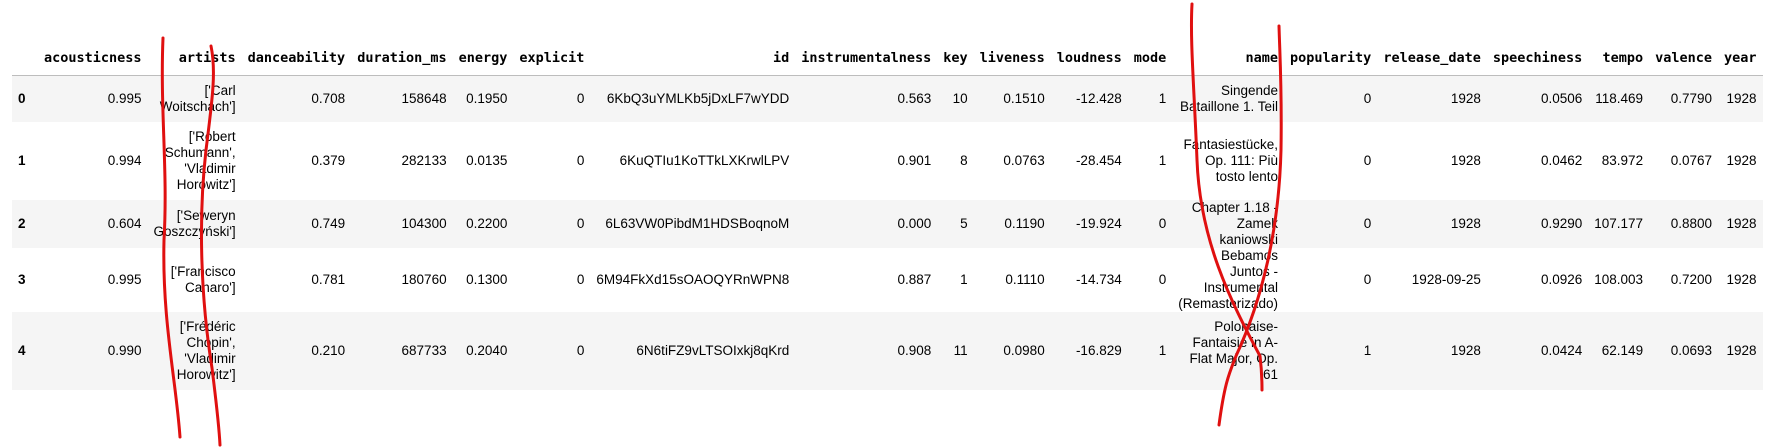 Image resolution: width=1774 pixels, height=447 pixels. I want to click on cell-liveness: 0.0763, so click(1024, 160).